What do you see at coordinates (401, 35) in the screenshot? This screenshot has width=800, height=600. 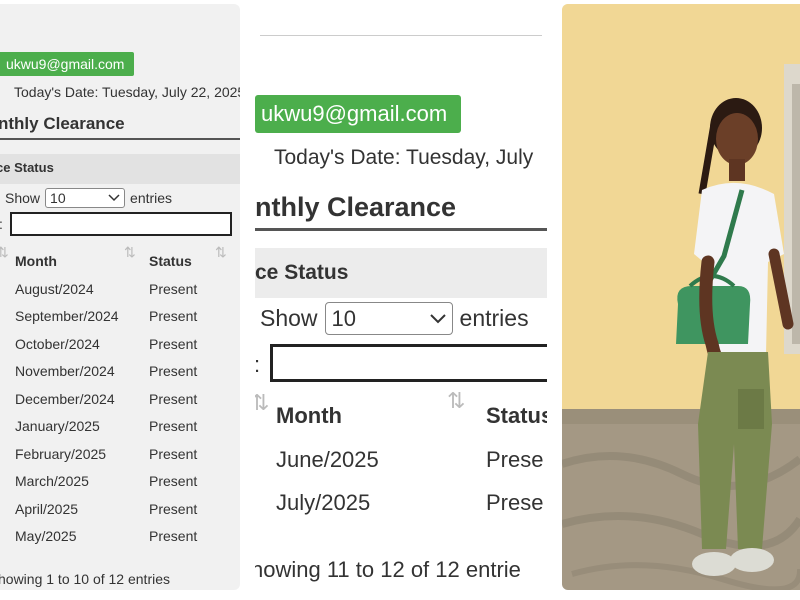 I see `top-divider` at bounding box center [401, 35].